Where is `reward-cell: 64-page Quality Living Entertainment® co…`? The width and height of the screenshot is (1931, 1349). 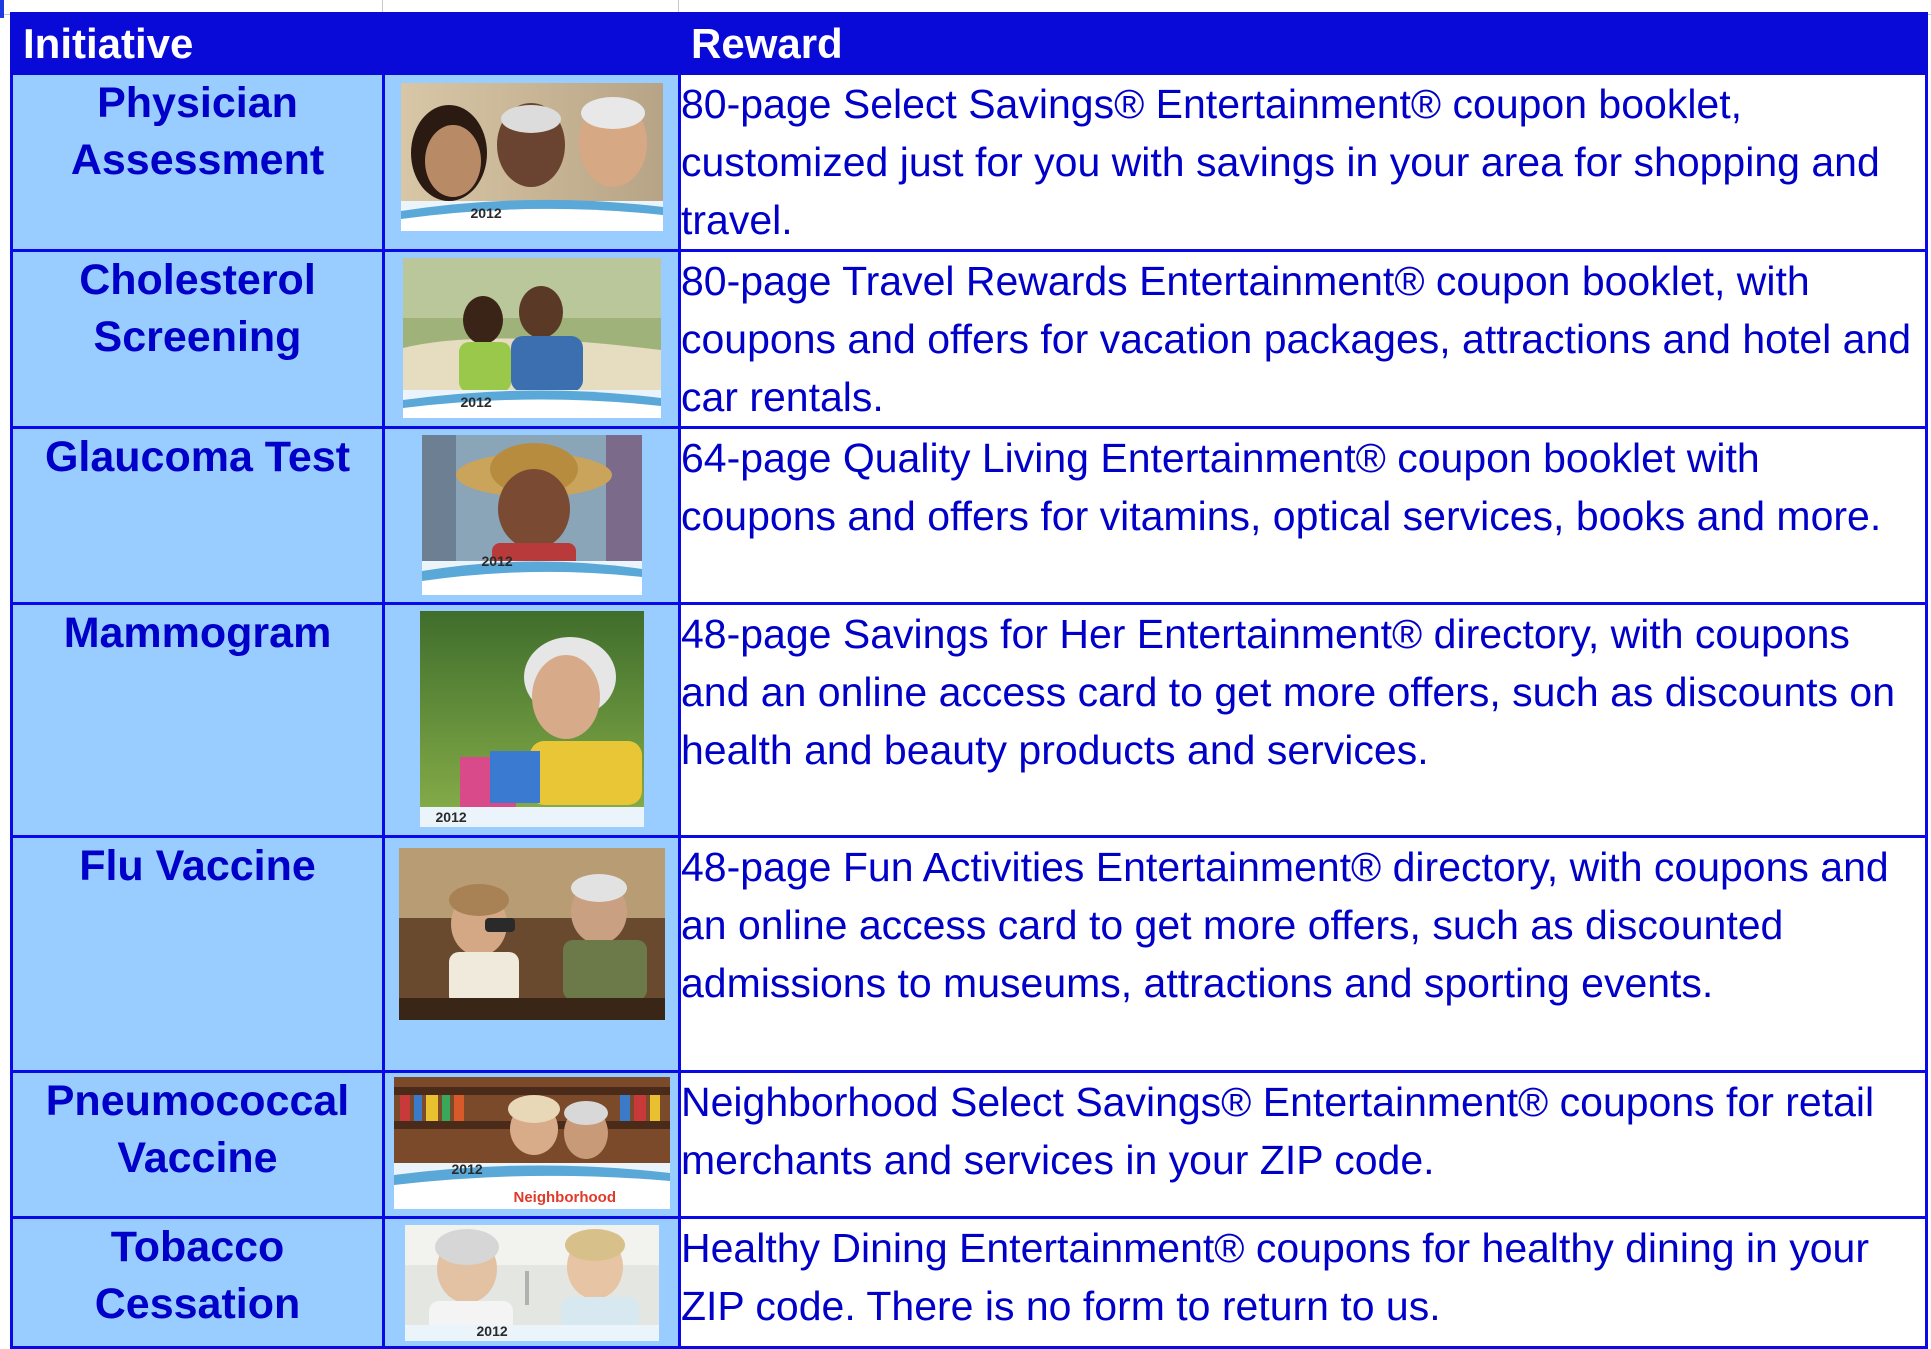
reward-cell: 64-page Quality Living Entertainment® co… is located at coordinates (1303, 515).